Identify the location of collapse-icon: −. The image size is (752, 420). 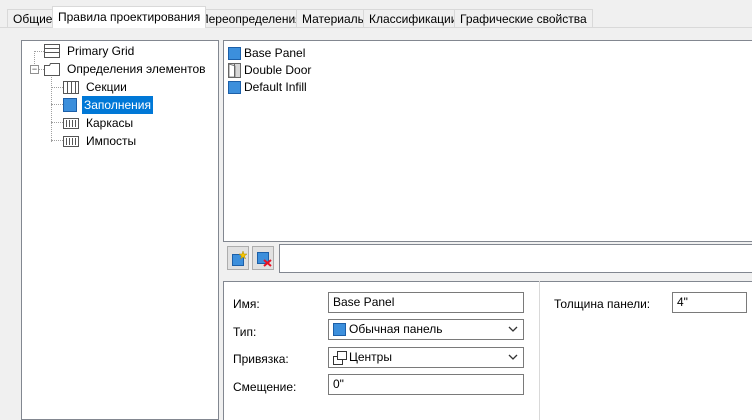
(34, 69).